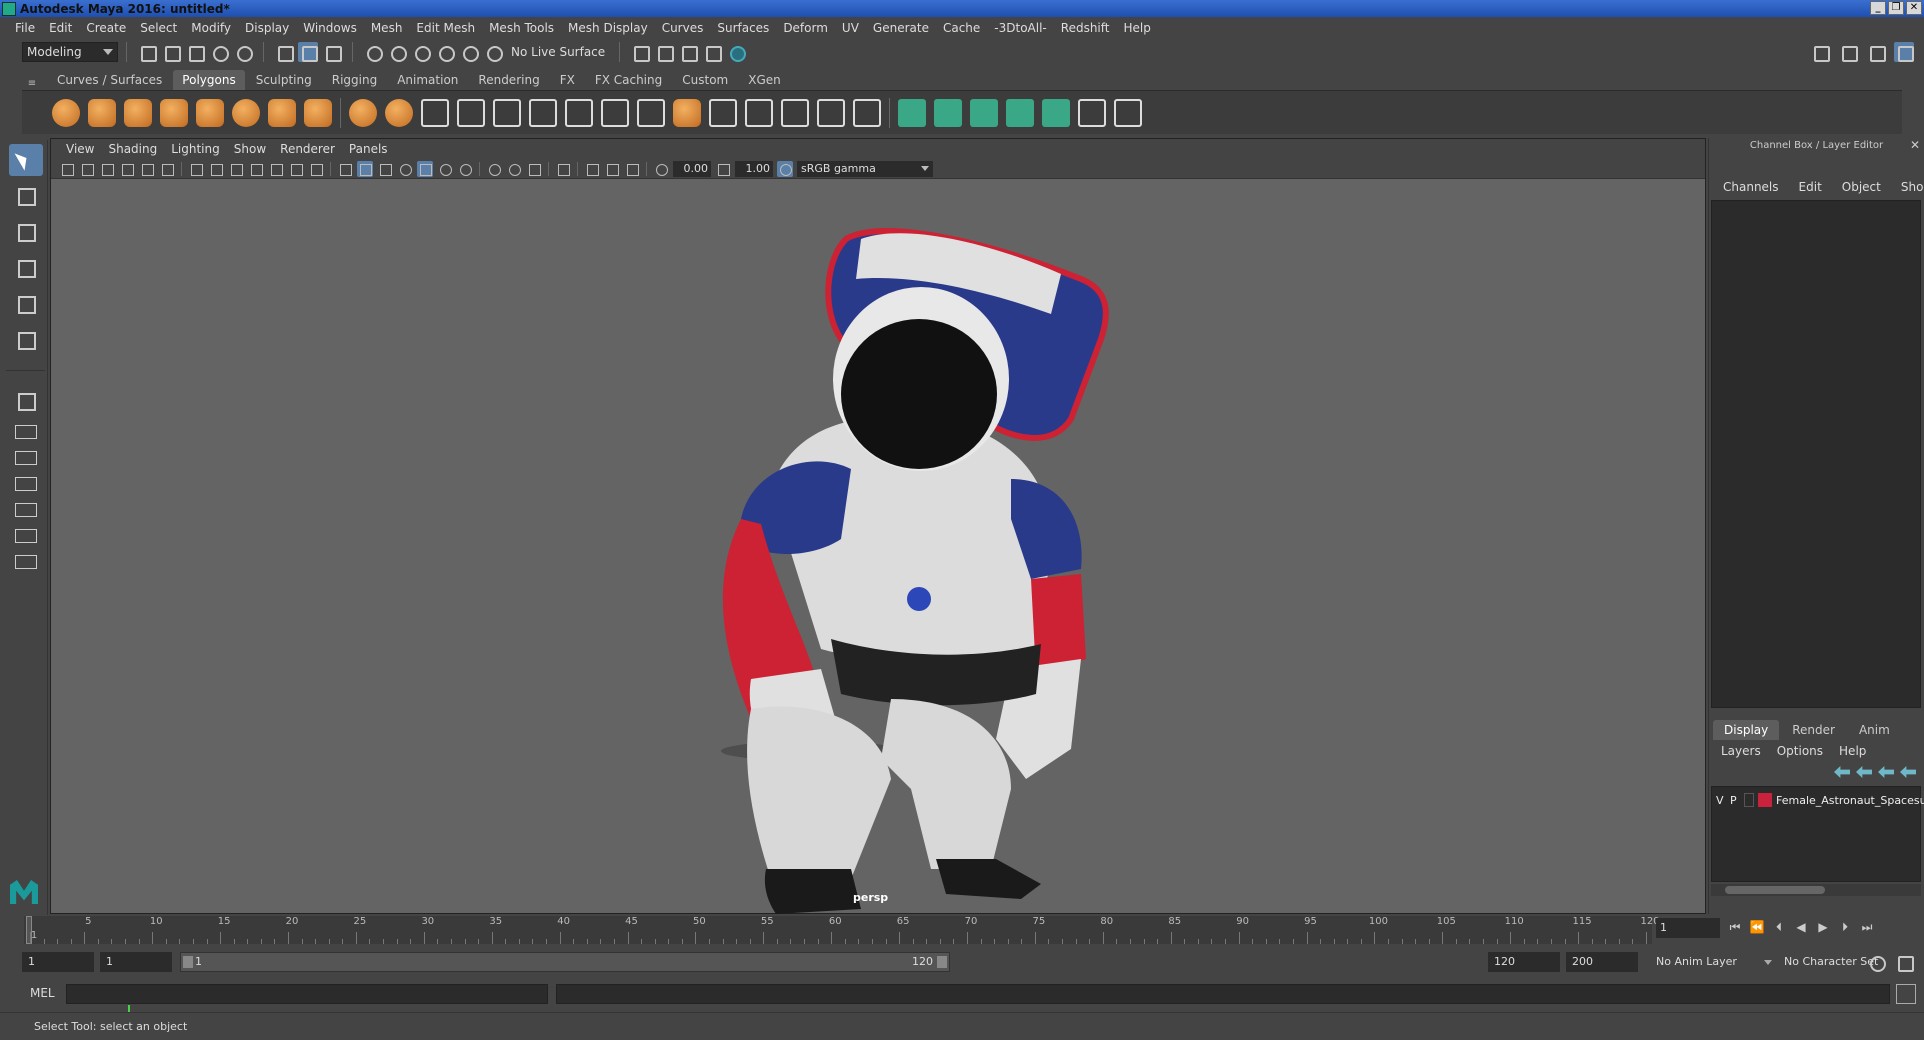  I want to click on single-perspective-layout-icon, so click(26, 401).